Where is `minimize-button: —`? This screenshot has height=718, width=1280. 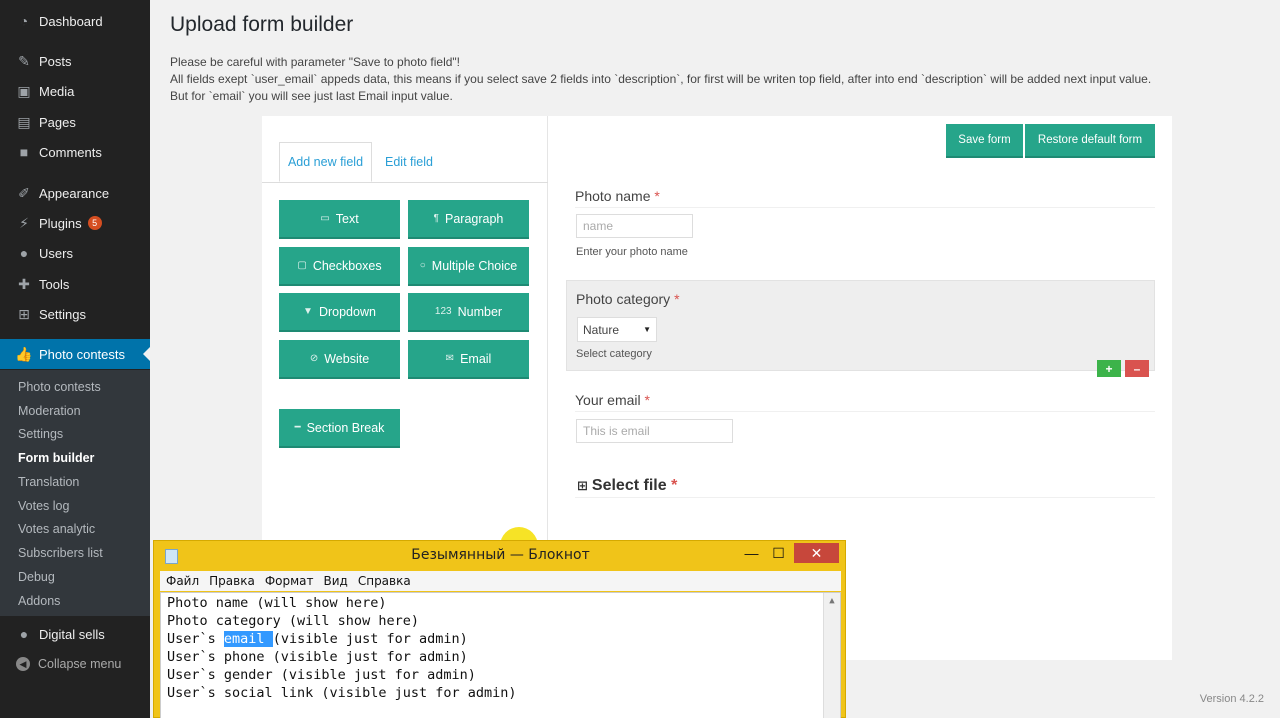
minimize-button: — is located at coordinates (751, 553).